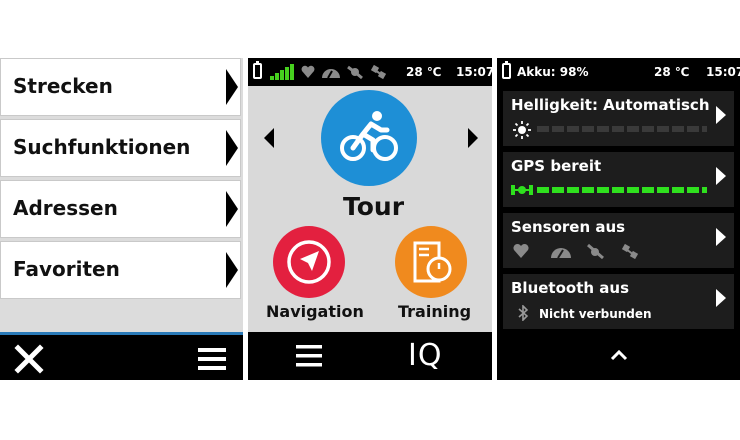  Describe the element at coordinates (120, 209) in the screenshot. I see `list-item-adressen: Adressen` at that location.